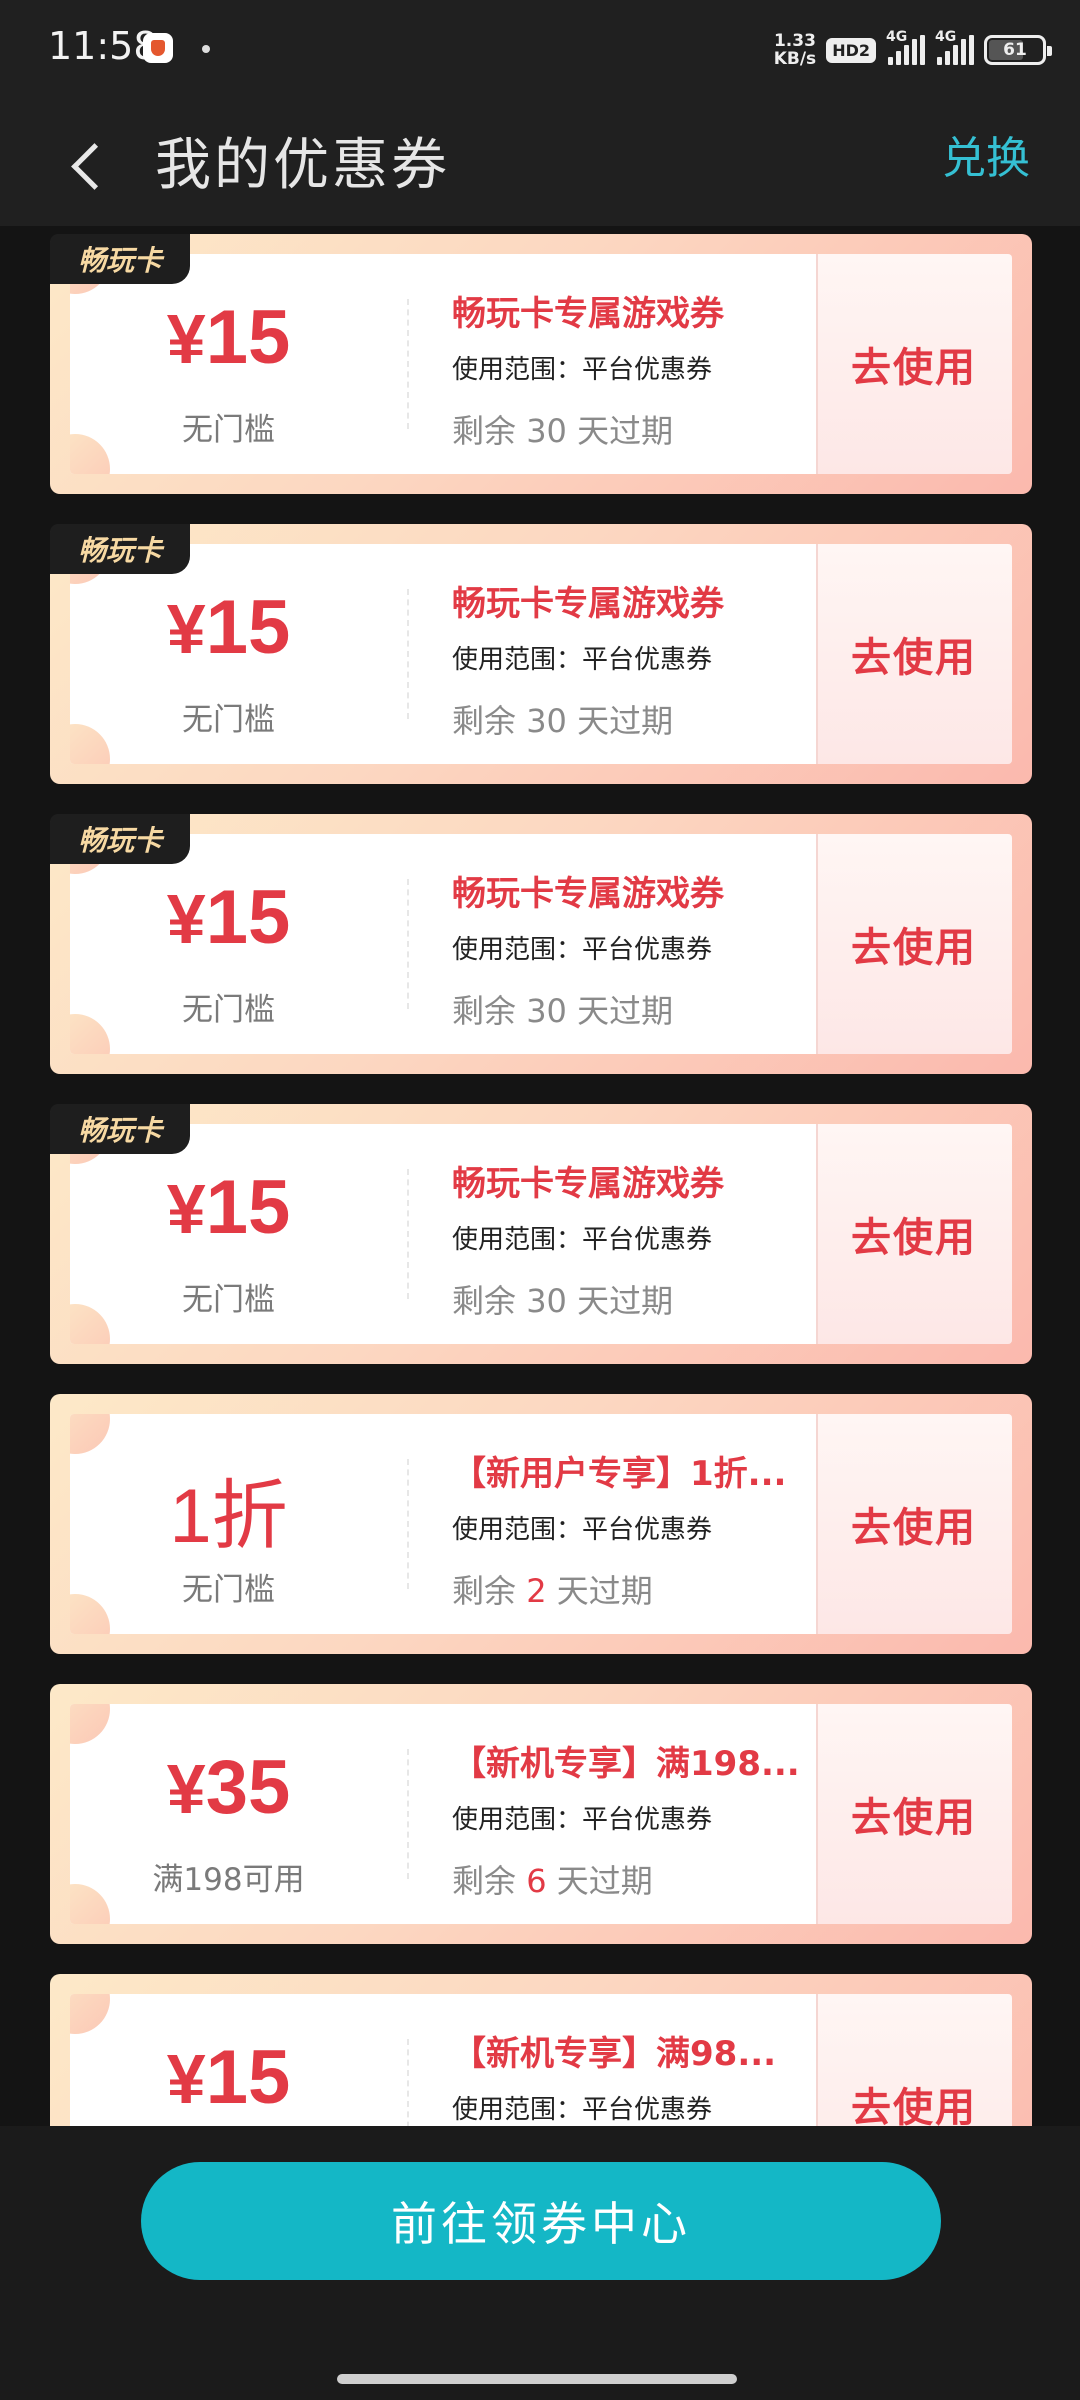 This screenshot has height=2400, width=1080. What do you see at coordinates (536, 1591) in the screenshot?
I see `expiry-days: 2` at bounding box center [536, 1591].